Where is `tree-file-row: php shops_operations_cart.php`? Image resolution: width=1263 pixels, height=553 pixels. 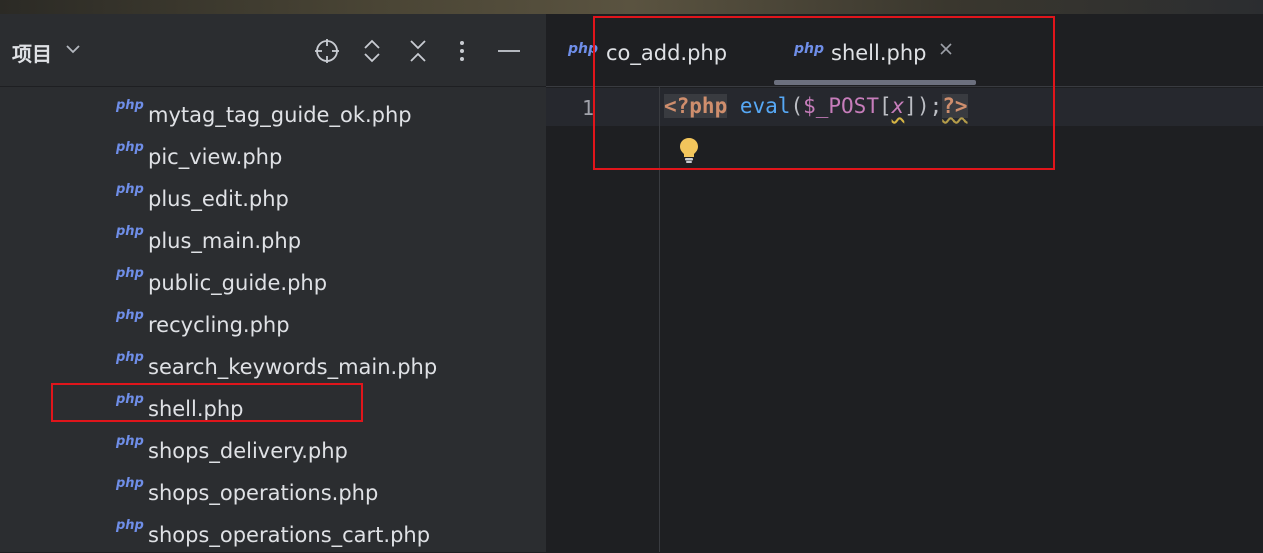 tree-file-row: php shops_operations_cart.php is located at coordinates (273, 532).